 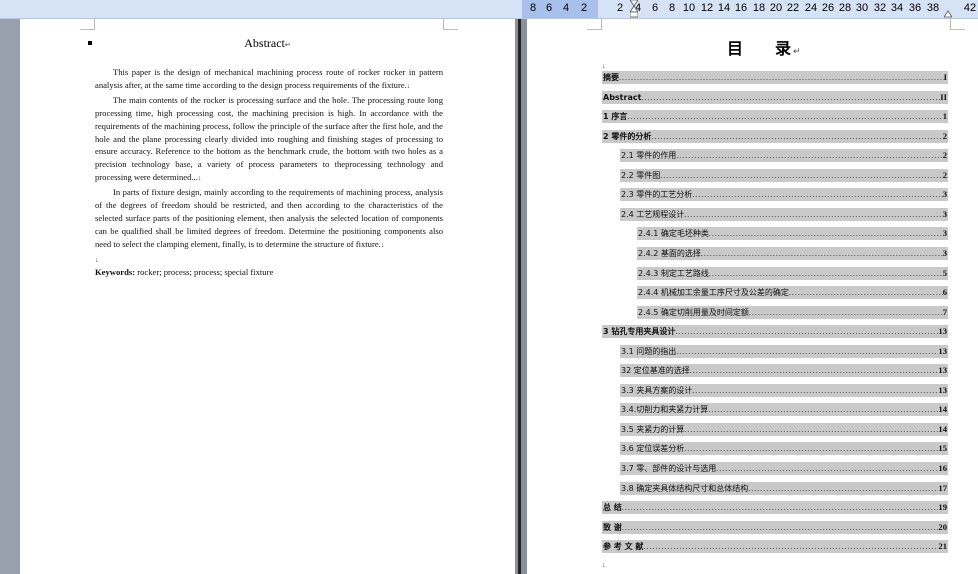 What do you see at coordinates (693, 312) in the screenshot?
I see `toc-entry-label: 2.4.5 确定切削用量及时间定额` at bounding box center [693, 312].